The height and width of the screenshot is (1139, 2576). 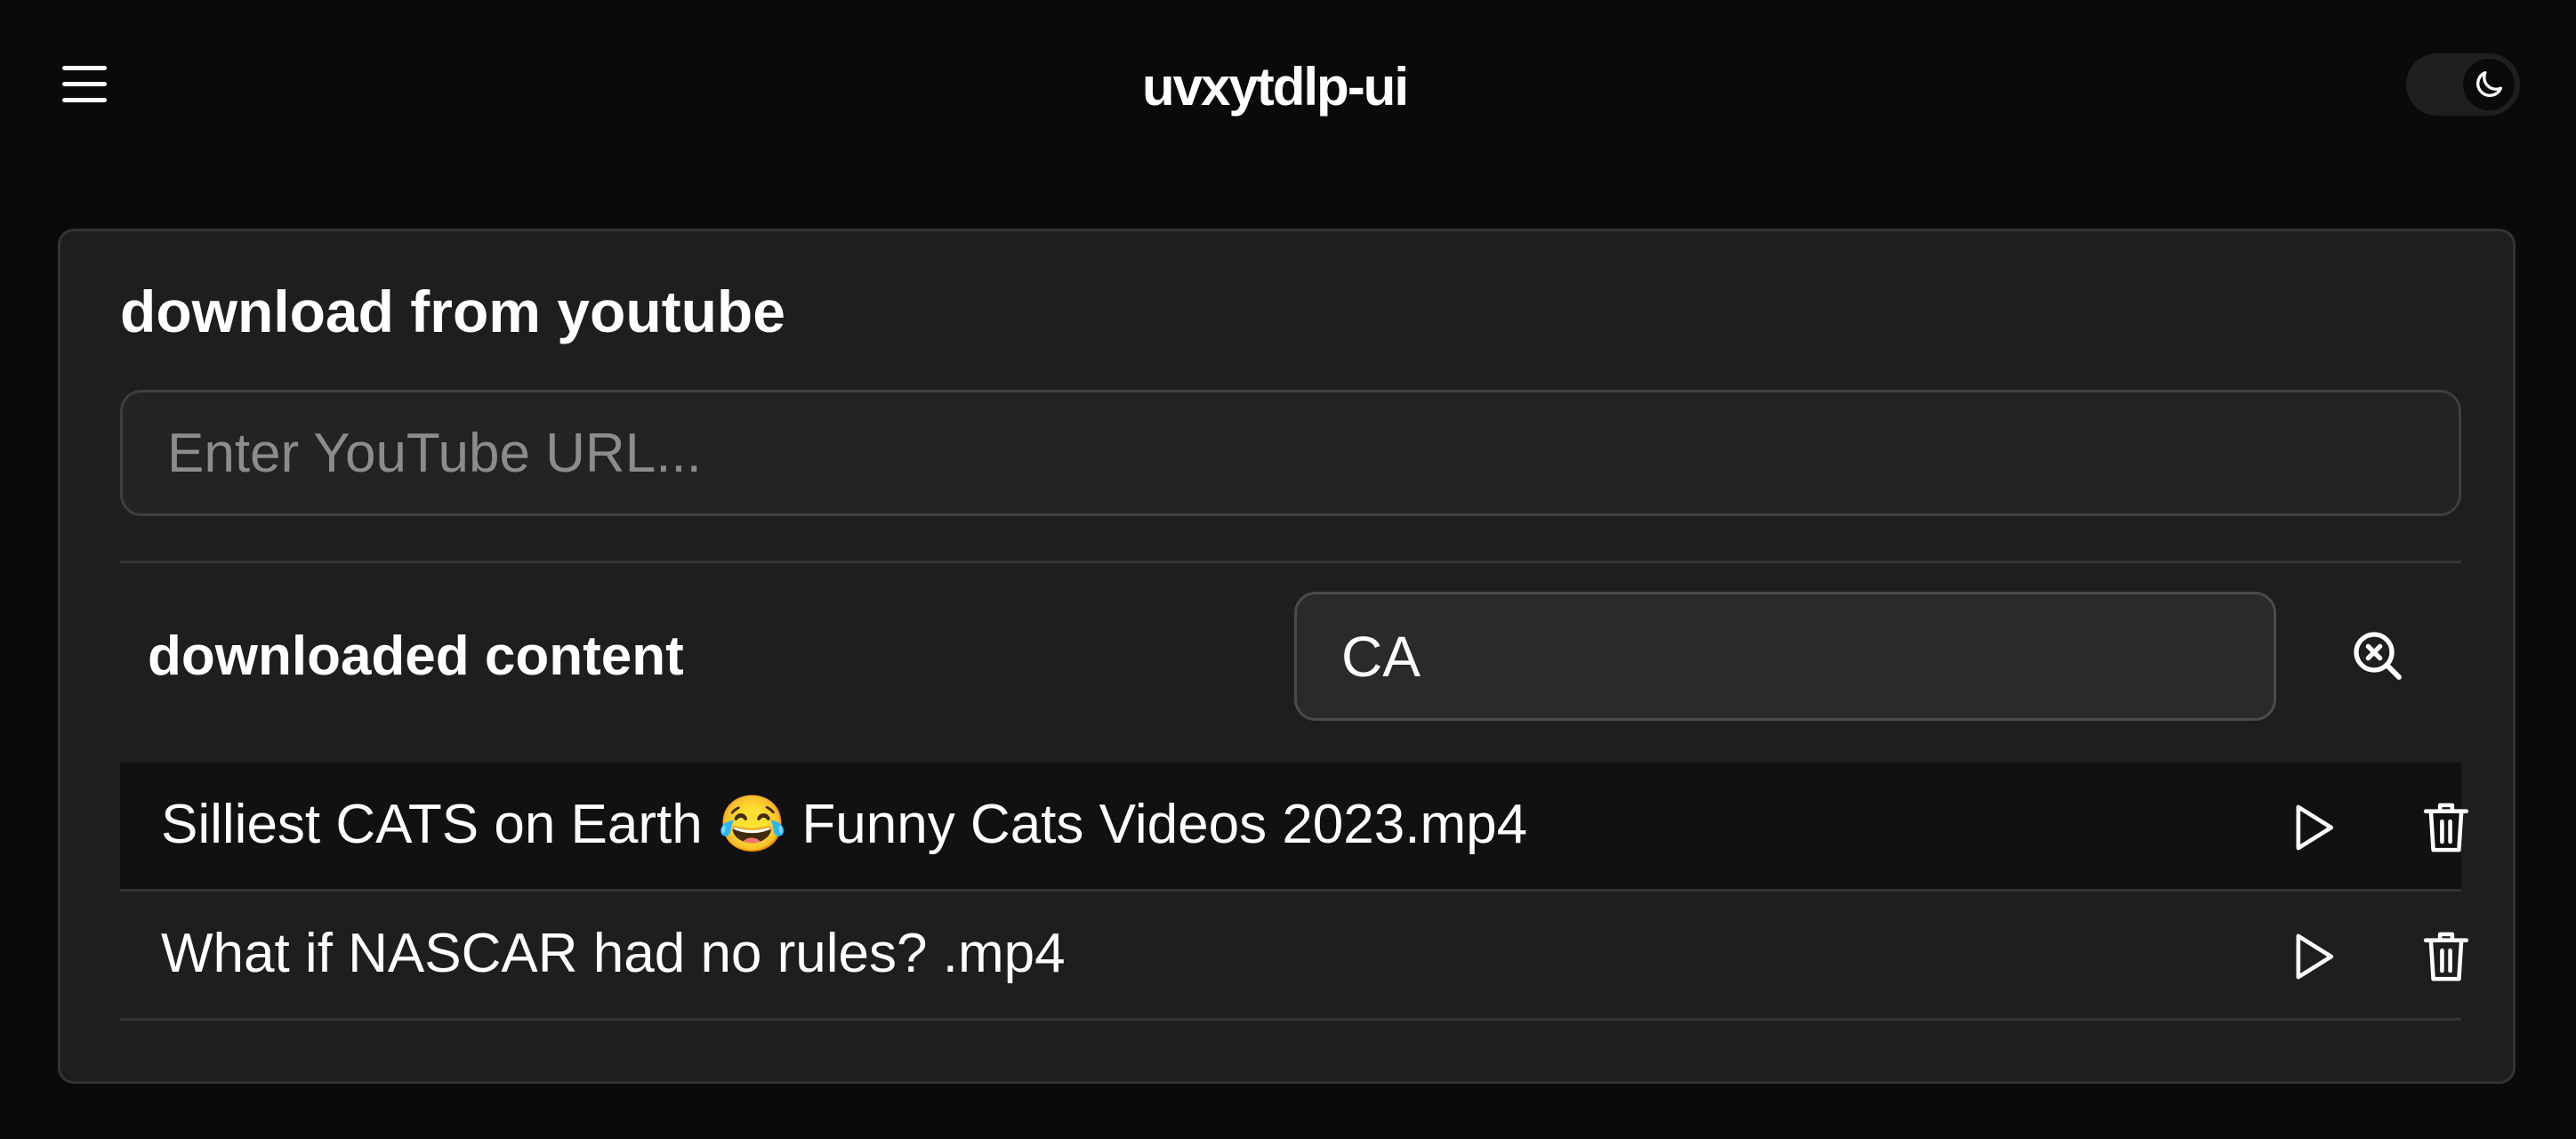 What do you see at coordinates (452, 311) in the screenshot?
I see `download-card-title: download from youtube` at bounding box center [452, 311].